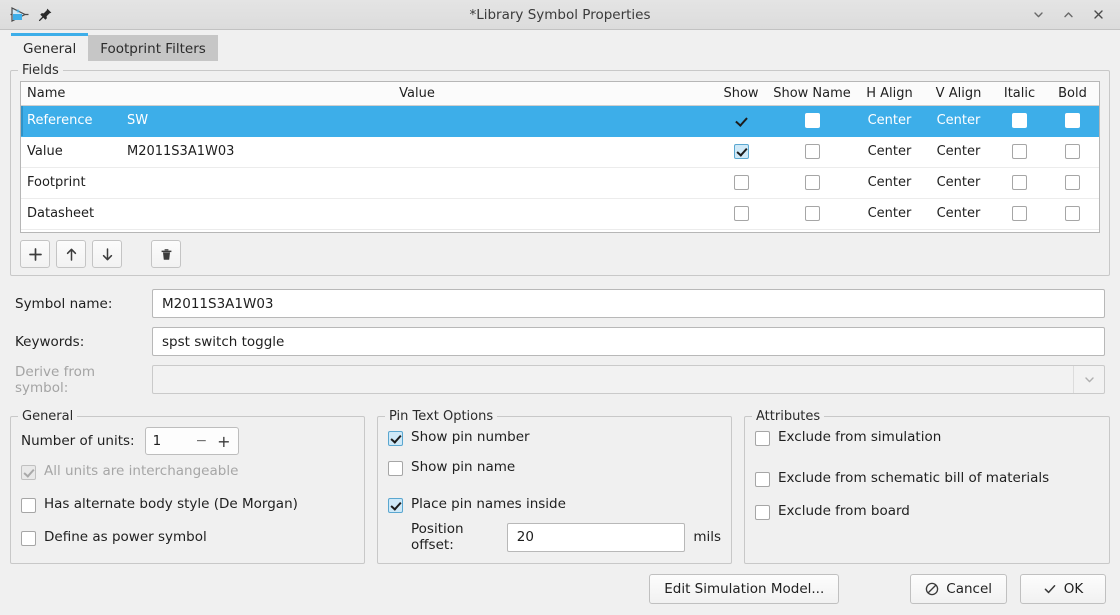 The height and width of the screenshot is (615, 1120). Describe the element at coordinates (958, 94) in the screenshot. I see `column-header-v-align: V Align` at that location.